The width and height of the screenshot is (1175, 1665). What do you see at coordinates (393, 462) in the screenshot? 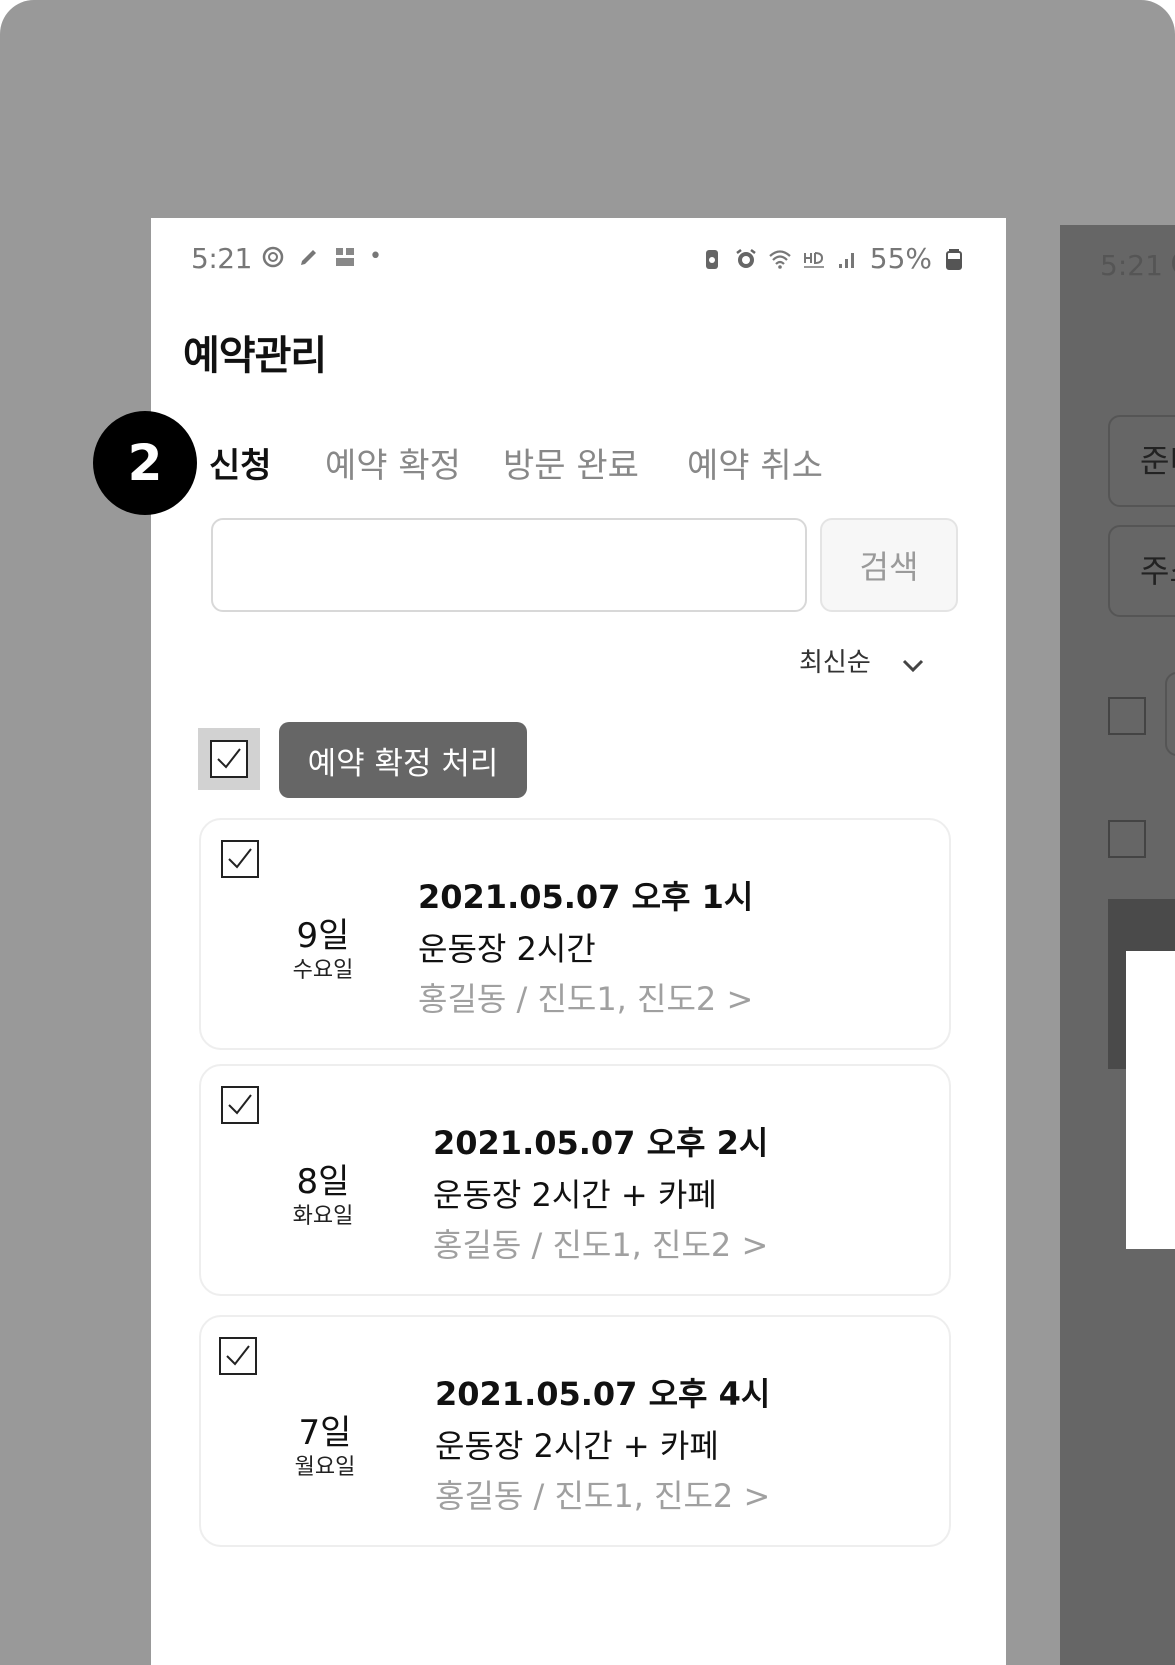
I see `tab-confirmed: 예약 확정` at bounding box center [393, 462].